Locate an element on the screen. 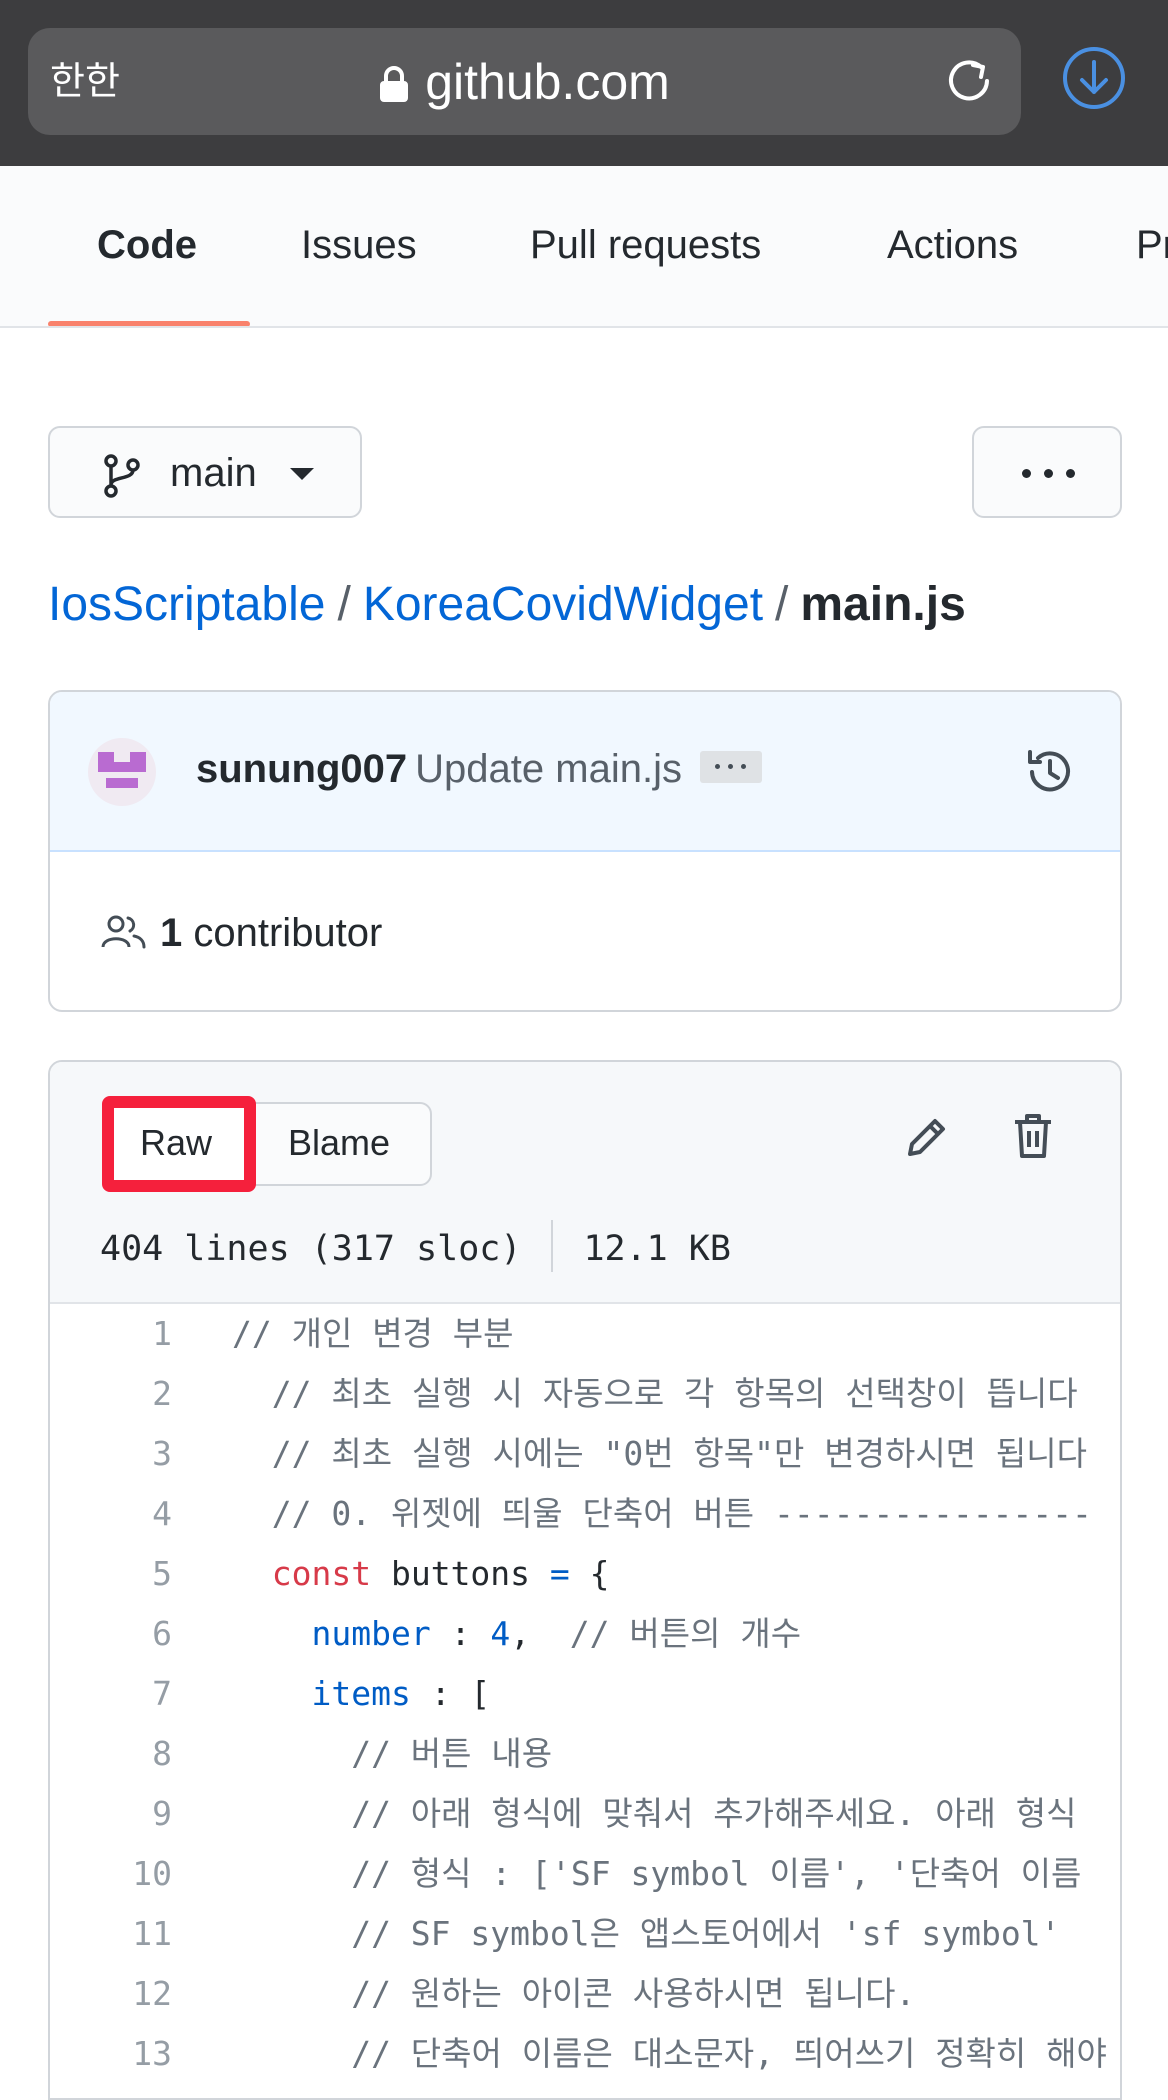  code-line: 5 const buttons = { is located at coordinates (585, 1574).